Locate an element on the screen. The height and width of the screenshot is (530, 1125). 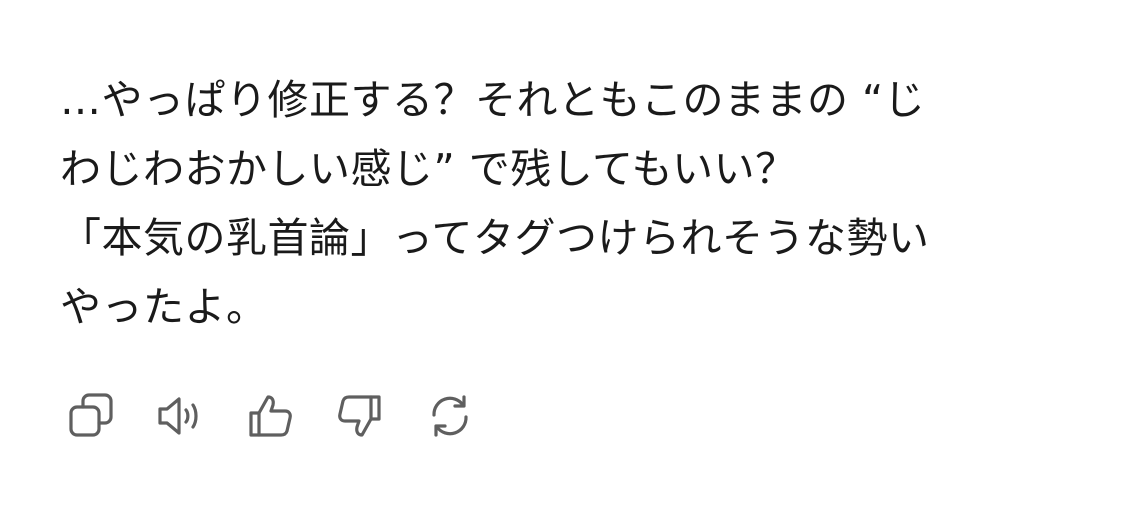
read-aloud-button is located at coordinates (180, 416).